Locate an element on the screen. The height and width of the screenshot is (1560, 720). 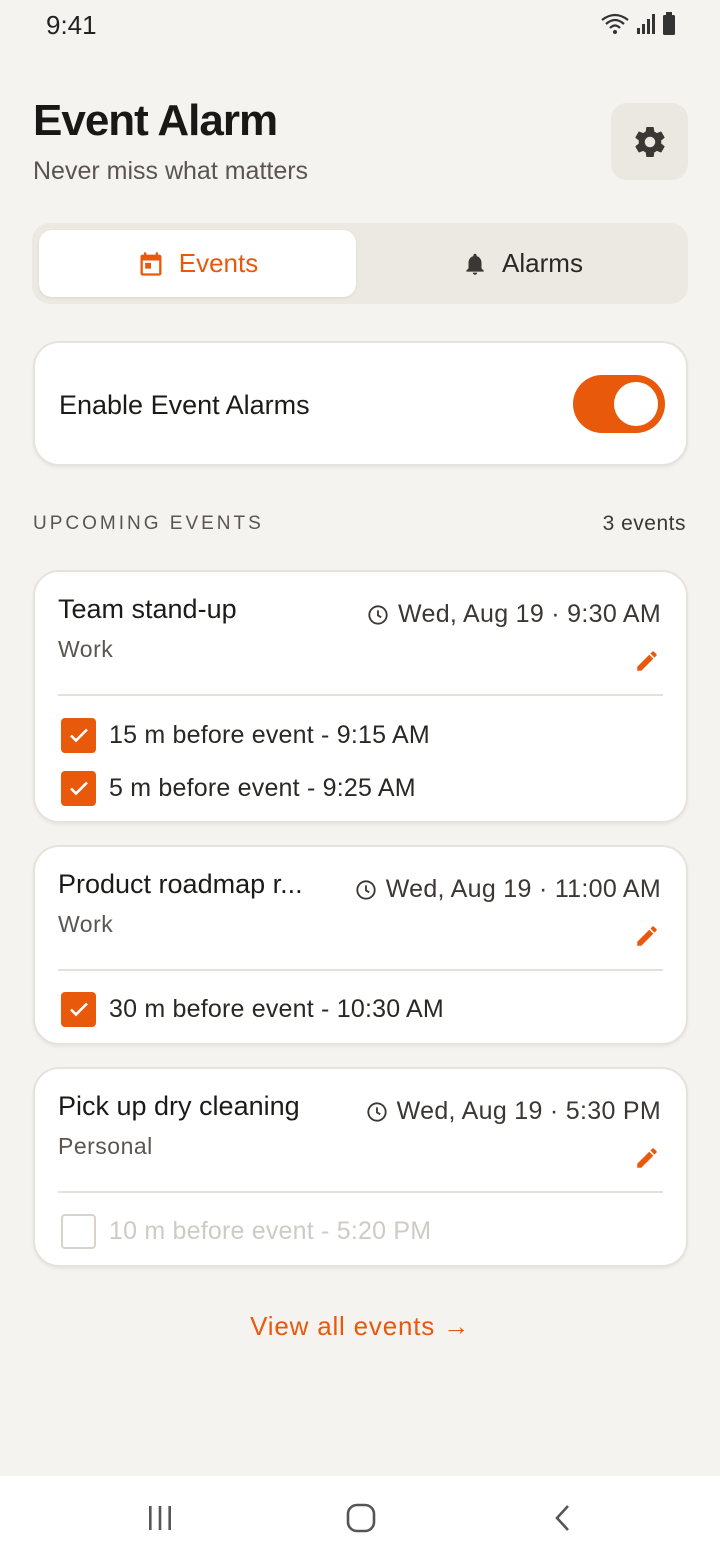
alarm-item: 30 m before event - 10:30 AM is located at coordinates (252, 1009).